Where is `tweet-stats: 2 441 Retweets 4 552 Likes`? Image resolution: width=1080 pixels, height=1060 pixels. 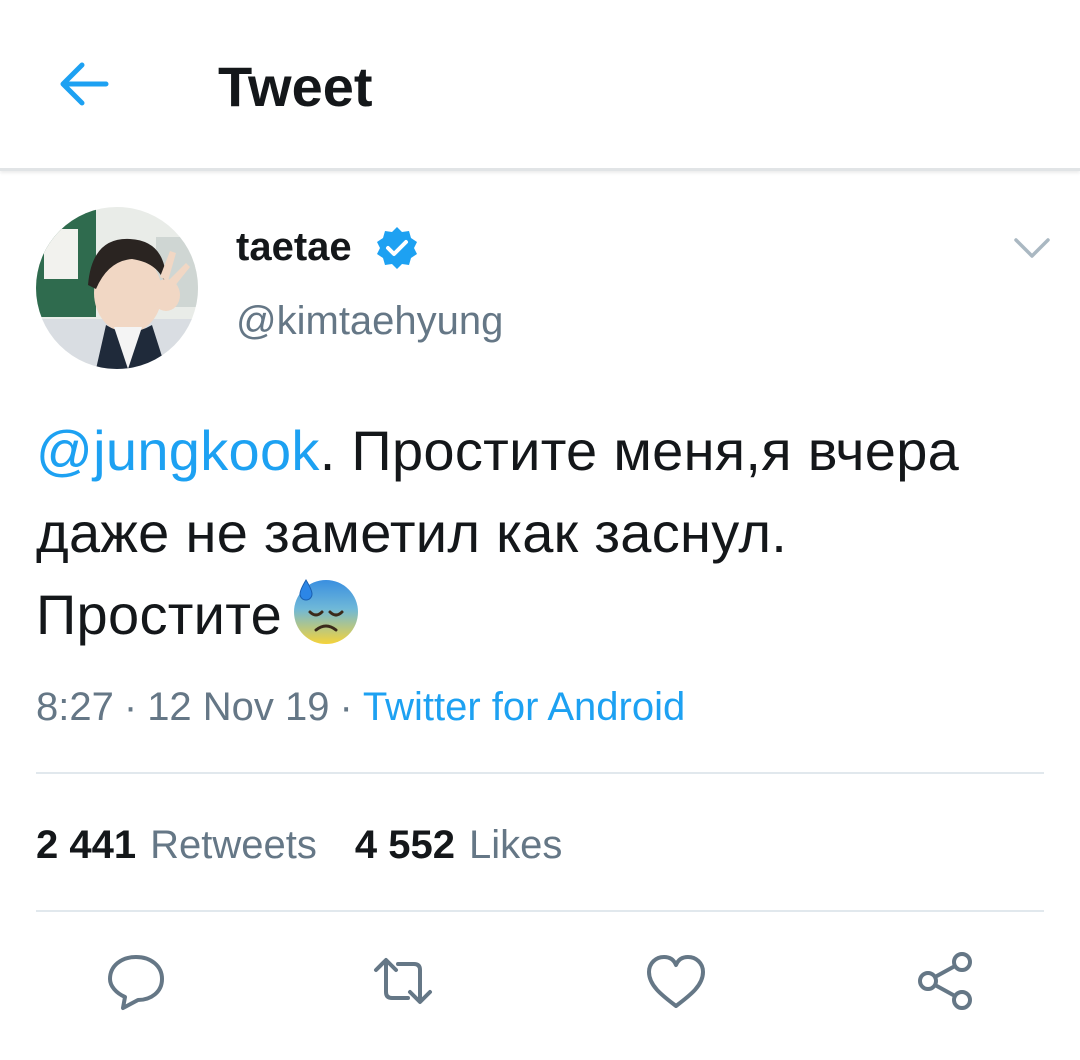
tweet-stats: 2 441 Retweets 4 552 Likes is located at coordinates (299, 845).